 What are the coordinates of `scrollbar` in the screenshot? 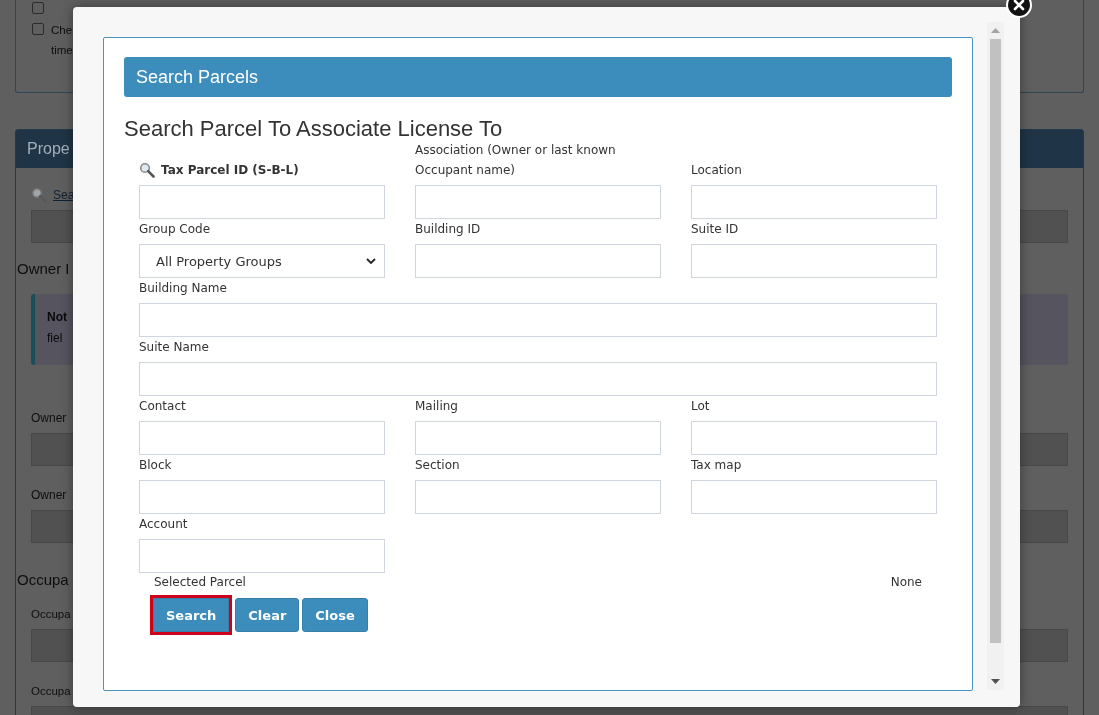 It's located at (995, 356).